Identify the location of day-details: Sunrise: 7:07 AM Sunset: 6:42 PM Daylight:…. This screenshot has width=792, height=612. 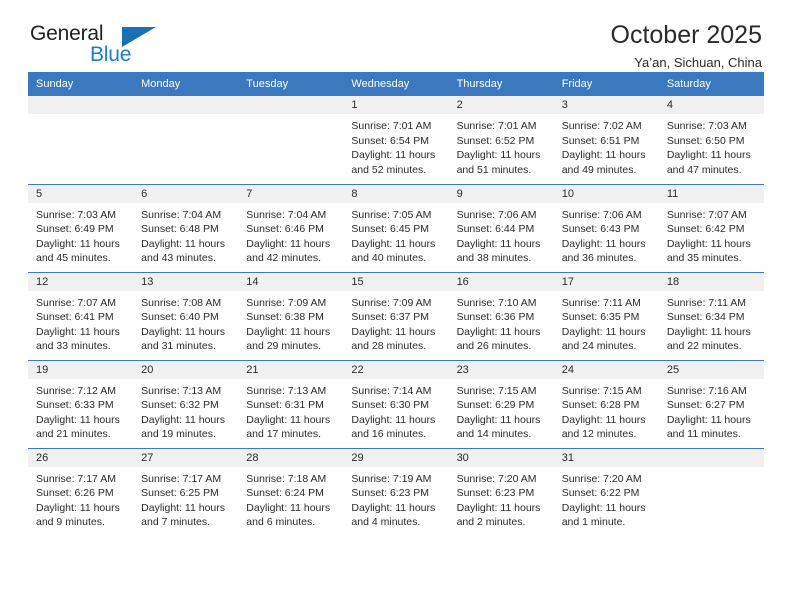
(711, 234).